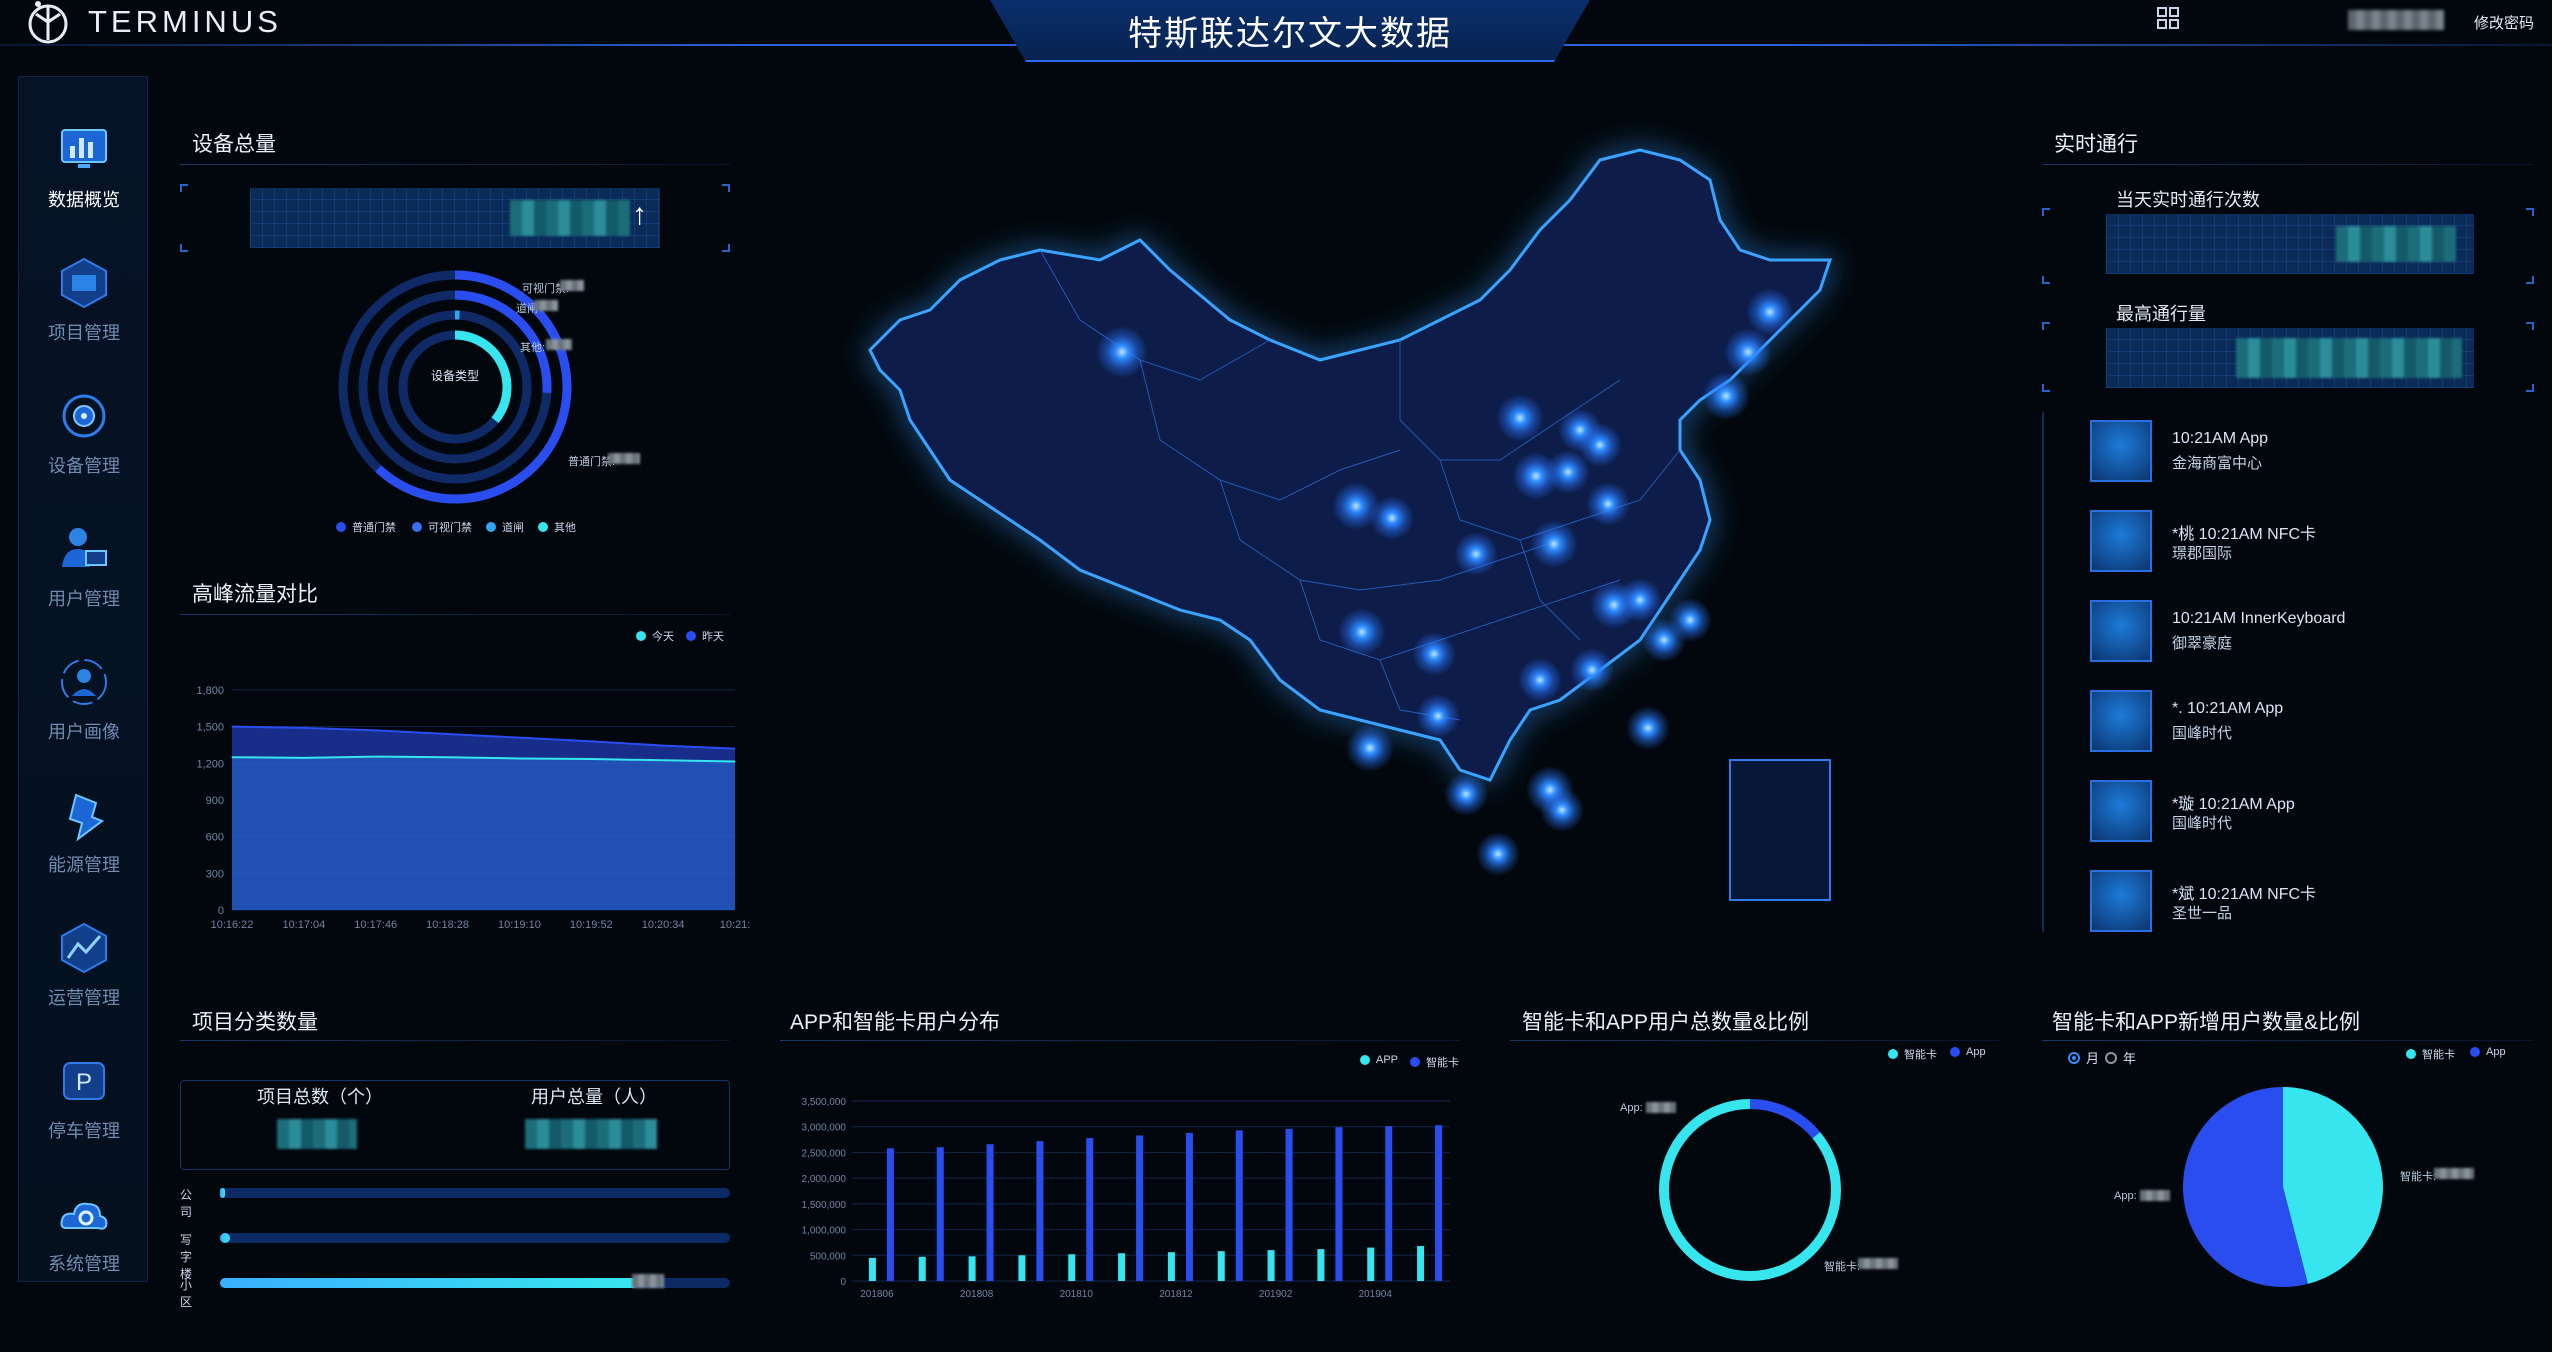 This screenshot has height=1352, width=2552. What do you see at coordinates (455, 218) in the screenshot?
I see `device-total-counter: ↑` at bounding box center [455, 218].